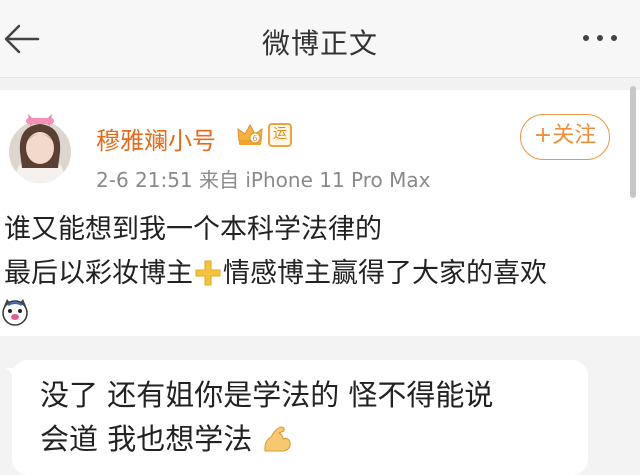 This screenshot has width=640, height=475. What do you see at coordinates (310, 439) in the screenshot?
I see `comment-line: 会道 我也想学法` at bounding box center [310, 439].